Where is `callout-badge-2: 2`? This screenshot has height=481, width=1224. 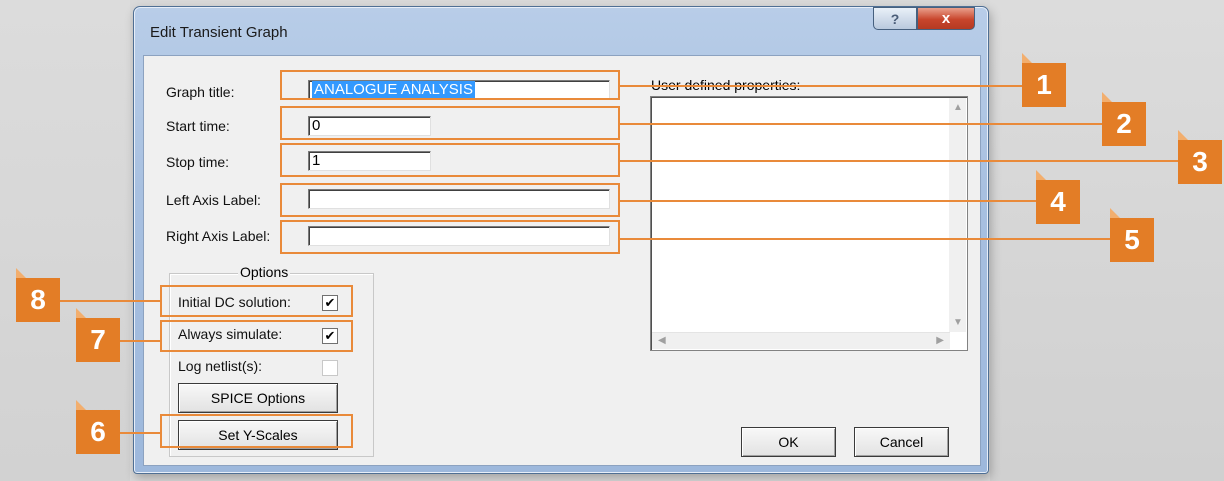 callout-badge-2: 2 is located at coordinates (1124, 119).